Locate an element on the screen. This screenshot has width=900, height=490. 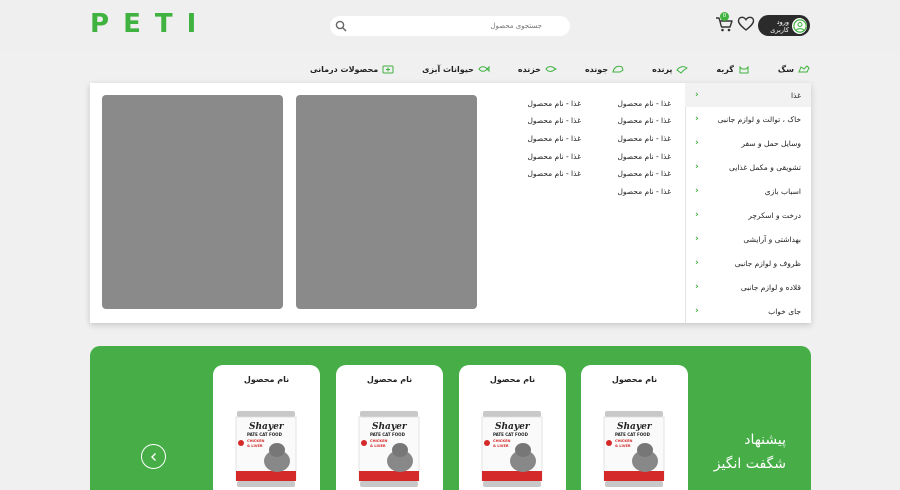
category-item-hygiene: بهداشتی و آرایشی ‹ is located at coordinates (748, 239).